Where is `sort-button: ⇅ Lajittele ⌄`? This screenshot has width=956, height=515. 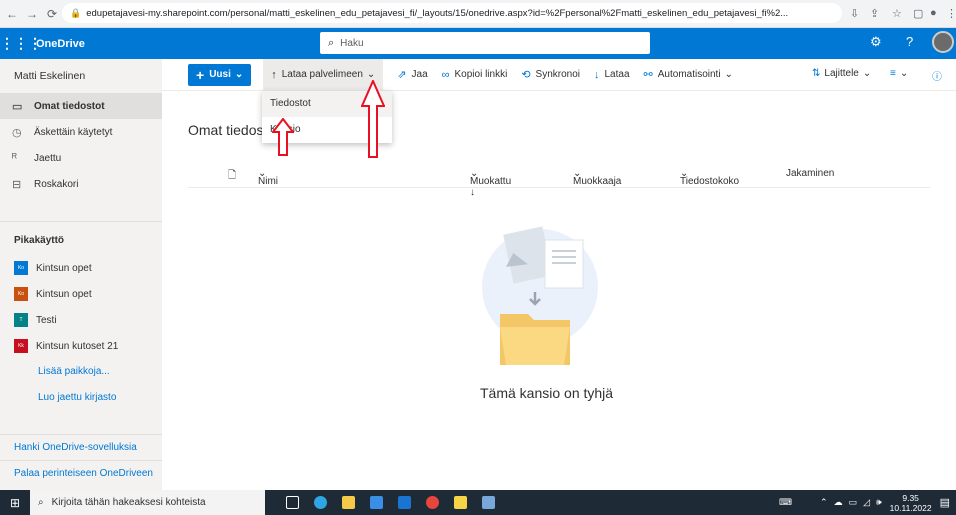 sort-button: ⇅ Lajittele ⌄ is located at coordinates (841, 73).